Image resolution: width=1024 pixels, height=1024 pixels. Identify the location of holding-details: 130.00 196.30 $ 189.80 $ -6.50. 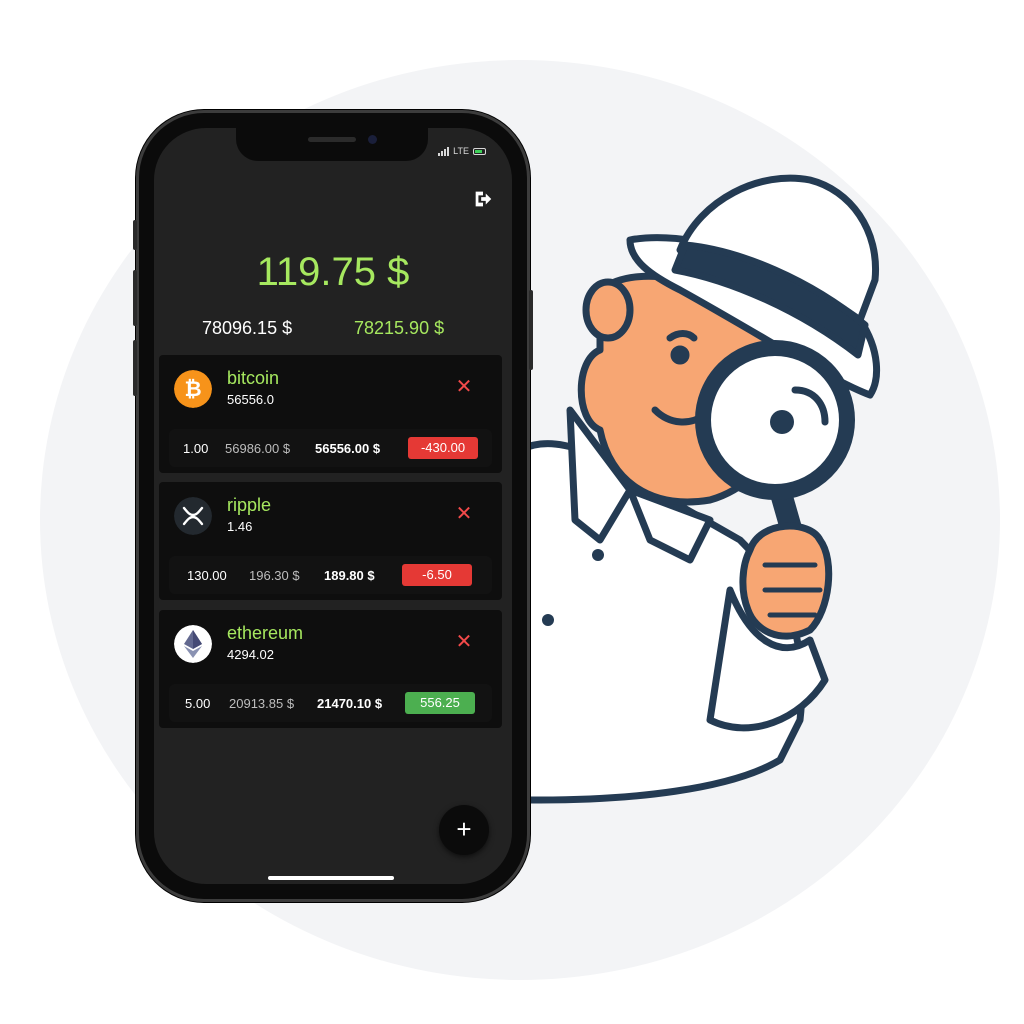
(330, 575).